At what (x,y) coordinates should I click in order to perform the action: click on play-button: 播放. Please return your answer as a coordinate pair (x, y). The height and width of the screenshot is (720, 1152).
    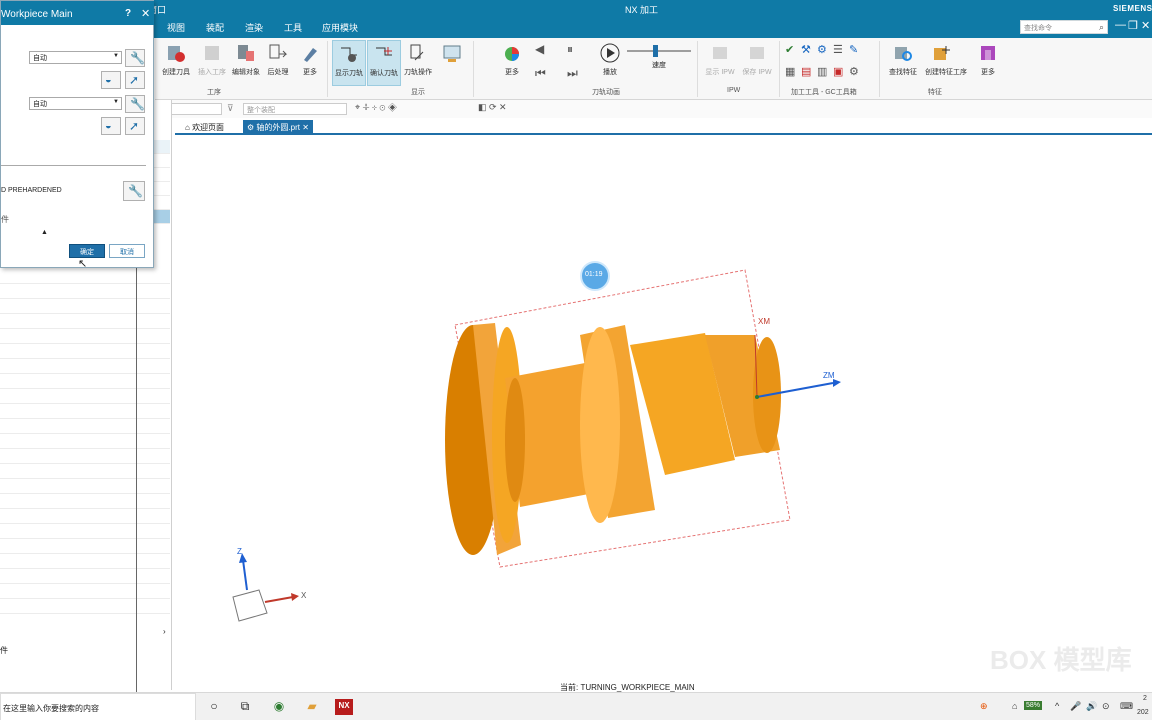
    Looking at the image, I should click on (610, 63).